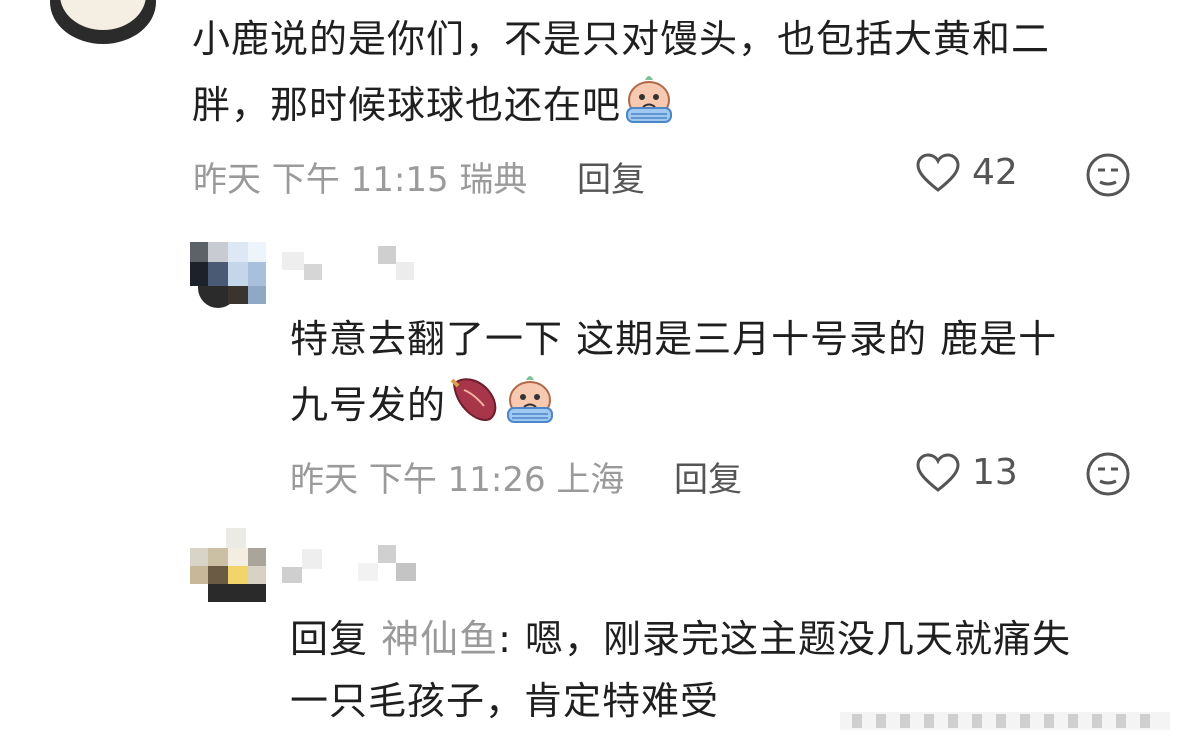  I want to click on comment-time: 昨天 下午 11:26 上海, so click(457, 480).